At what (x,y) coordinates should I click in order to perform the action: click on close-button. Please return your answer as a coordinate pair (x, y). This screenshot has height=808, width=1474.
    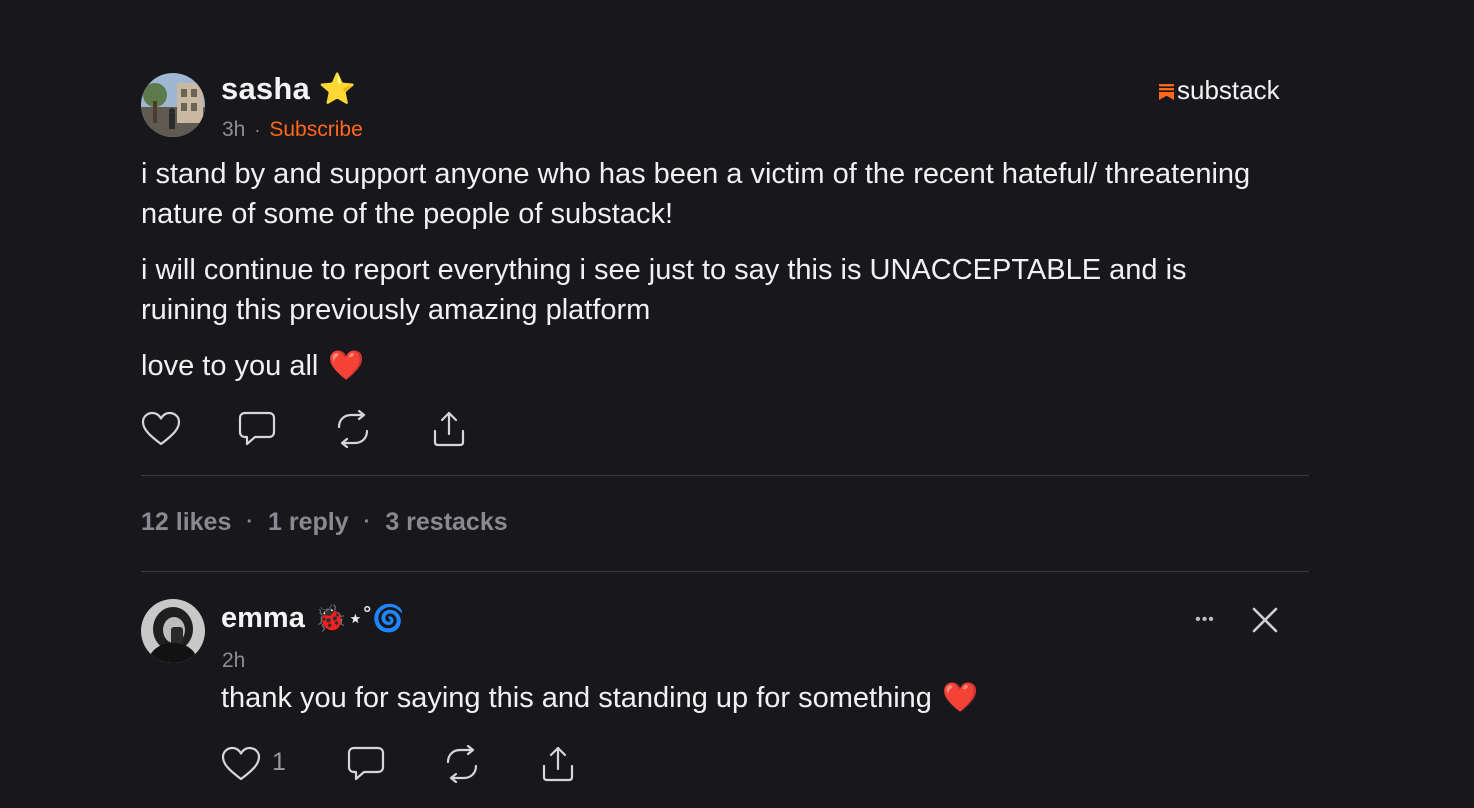
    Looking at the image, I should click on (1265, 620).